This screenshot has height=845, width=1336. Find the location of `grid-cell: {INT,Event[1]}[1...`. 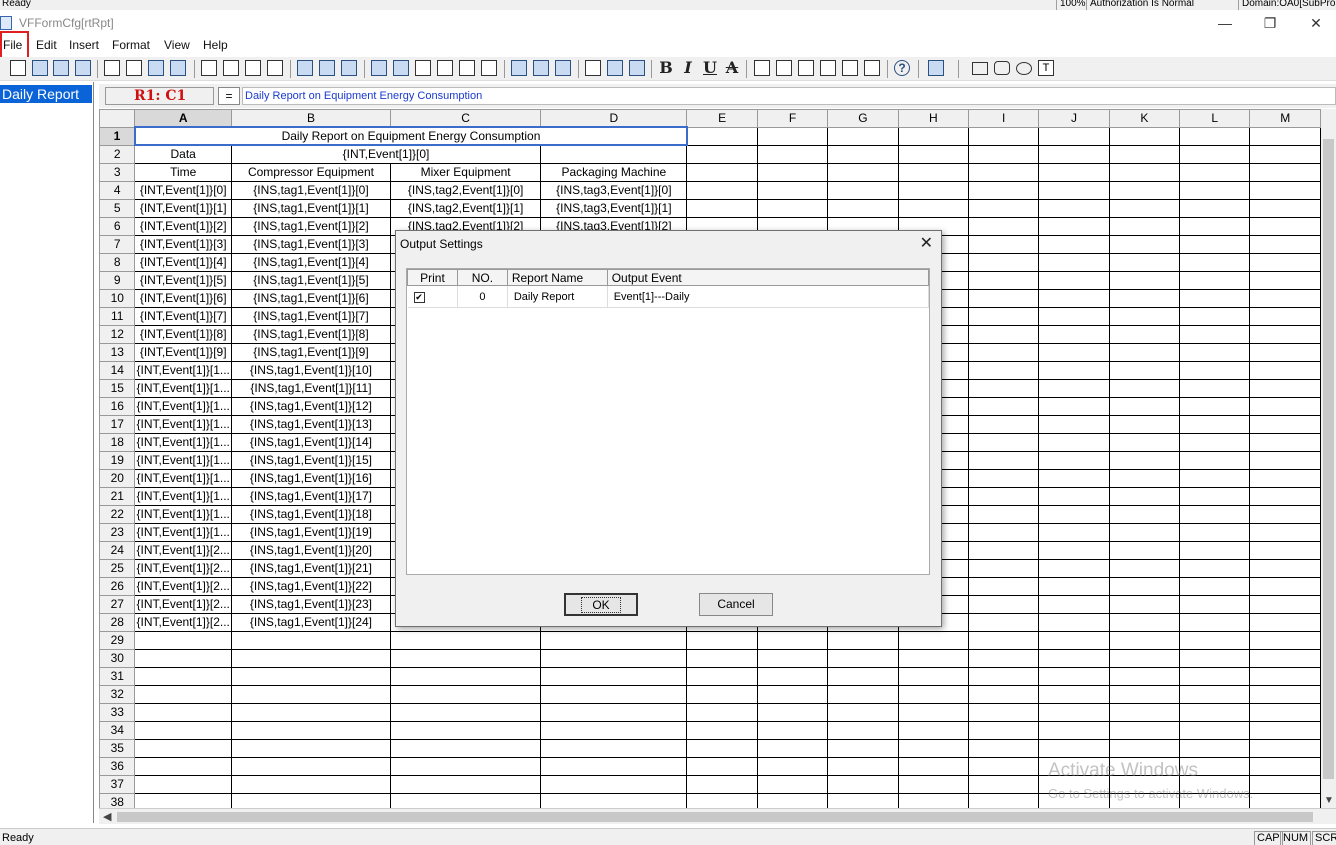

grid-cell: {INT,Event[1]}[1... is located at coordinates (183, 388).